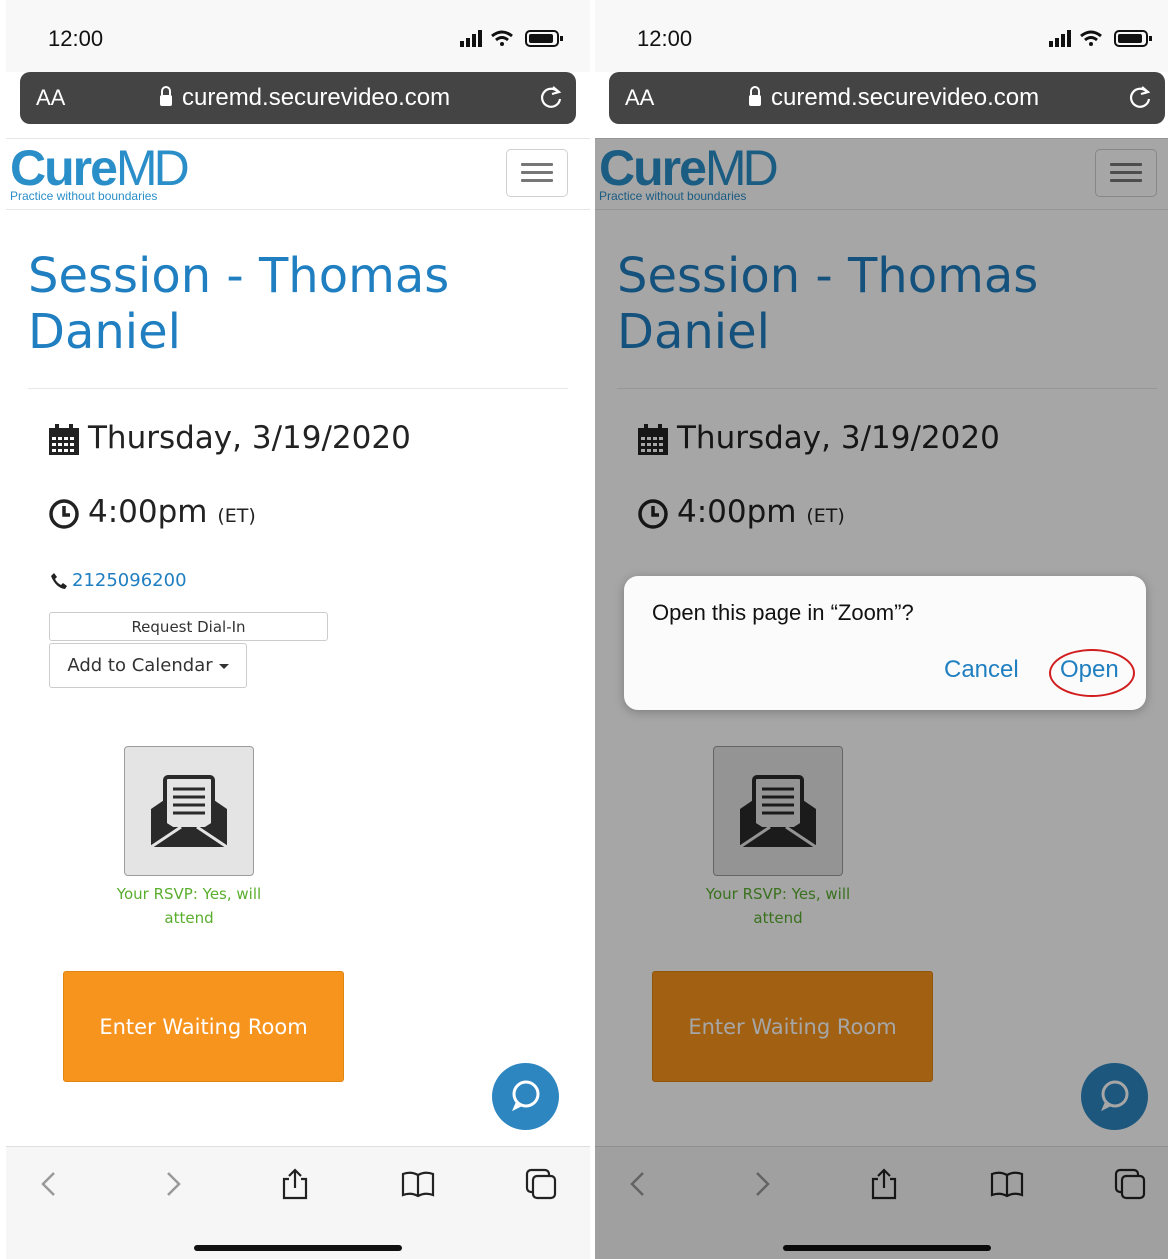  I want to click on tabs-icon, so click(541, 1184).